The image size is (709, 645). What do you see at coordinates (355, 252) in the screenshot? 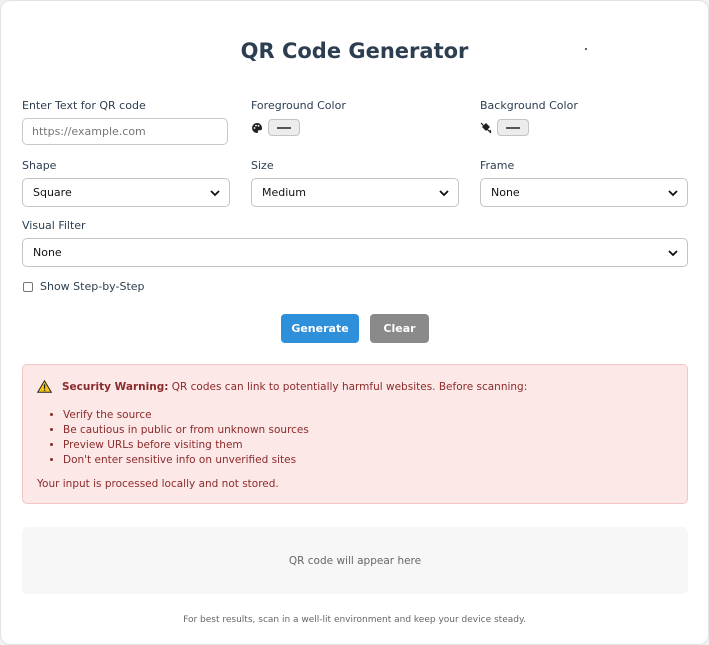
I see `visual-filter-select: None` at bounding box center [355, 252].